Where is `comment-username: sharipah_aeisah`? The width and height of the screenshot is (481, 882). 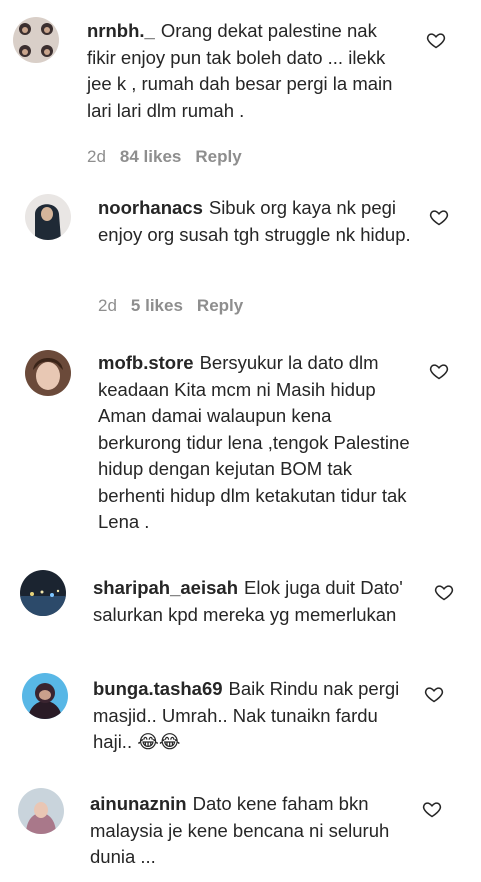 comment-username: sharipah_aeisah is located at coordinates (165, 587).